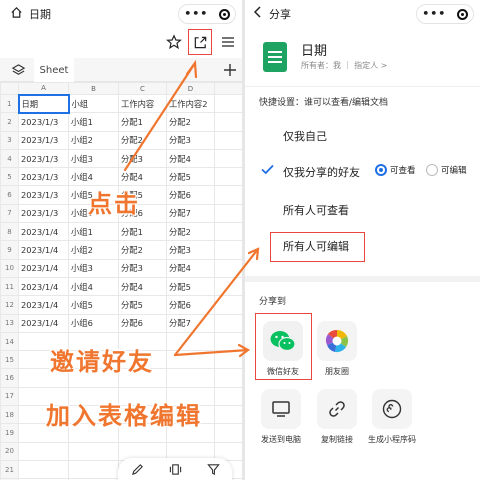 Image resolution: width=480 pixels, height=480 pixels. Describe the element at coordinates (211, 352) in the screenshot. I see `arrow-to-wechat` at that location.